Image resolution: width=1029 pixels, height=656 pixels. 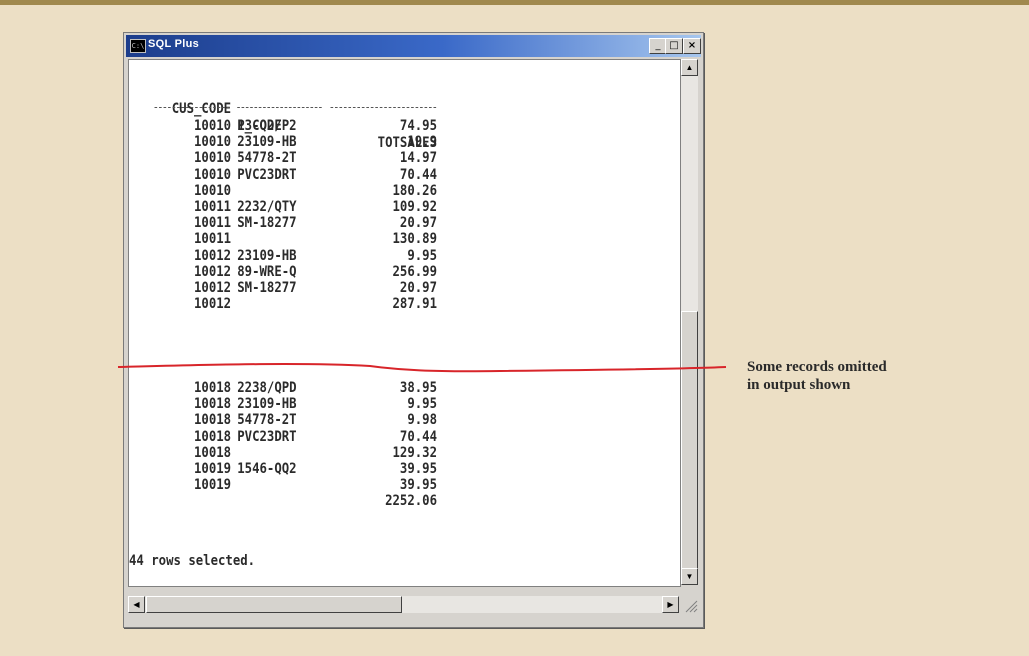 What do you see at coordinates (422, 368) in the screenshot?
I see `omission-marker-line` at bounding box center [422, 368].